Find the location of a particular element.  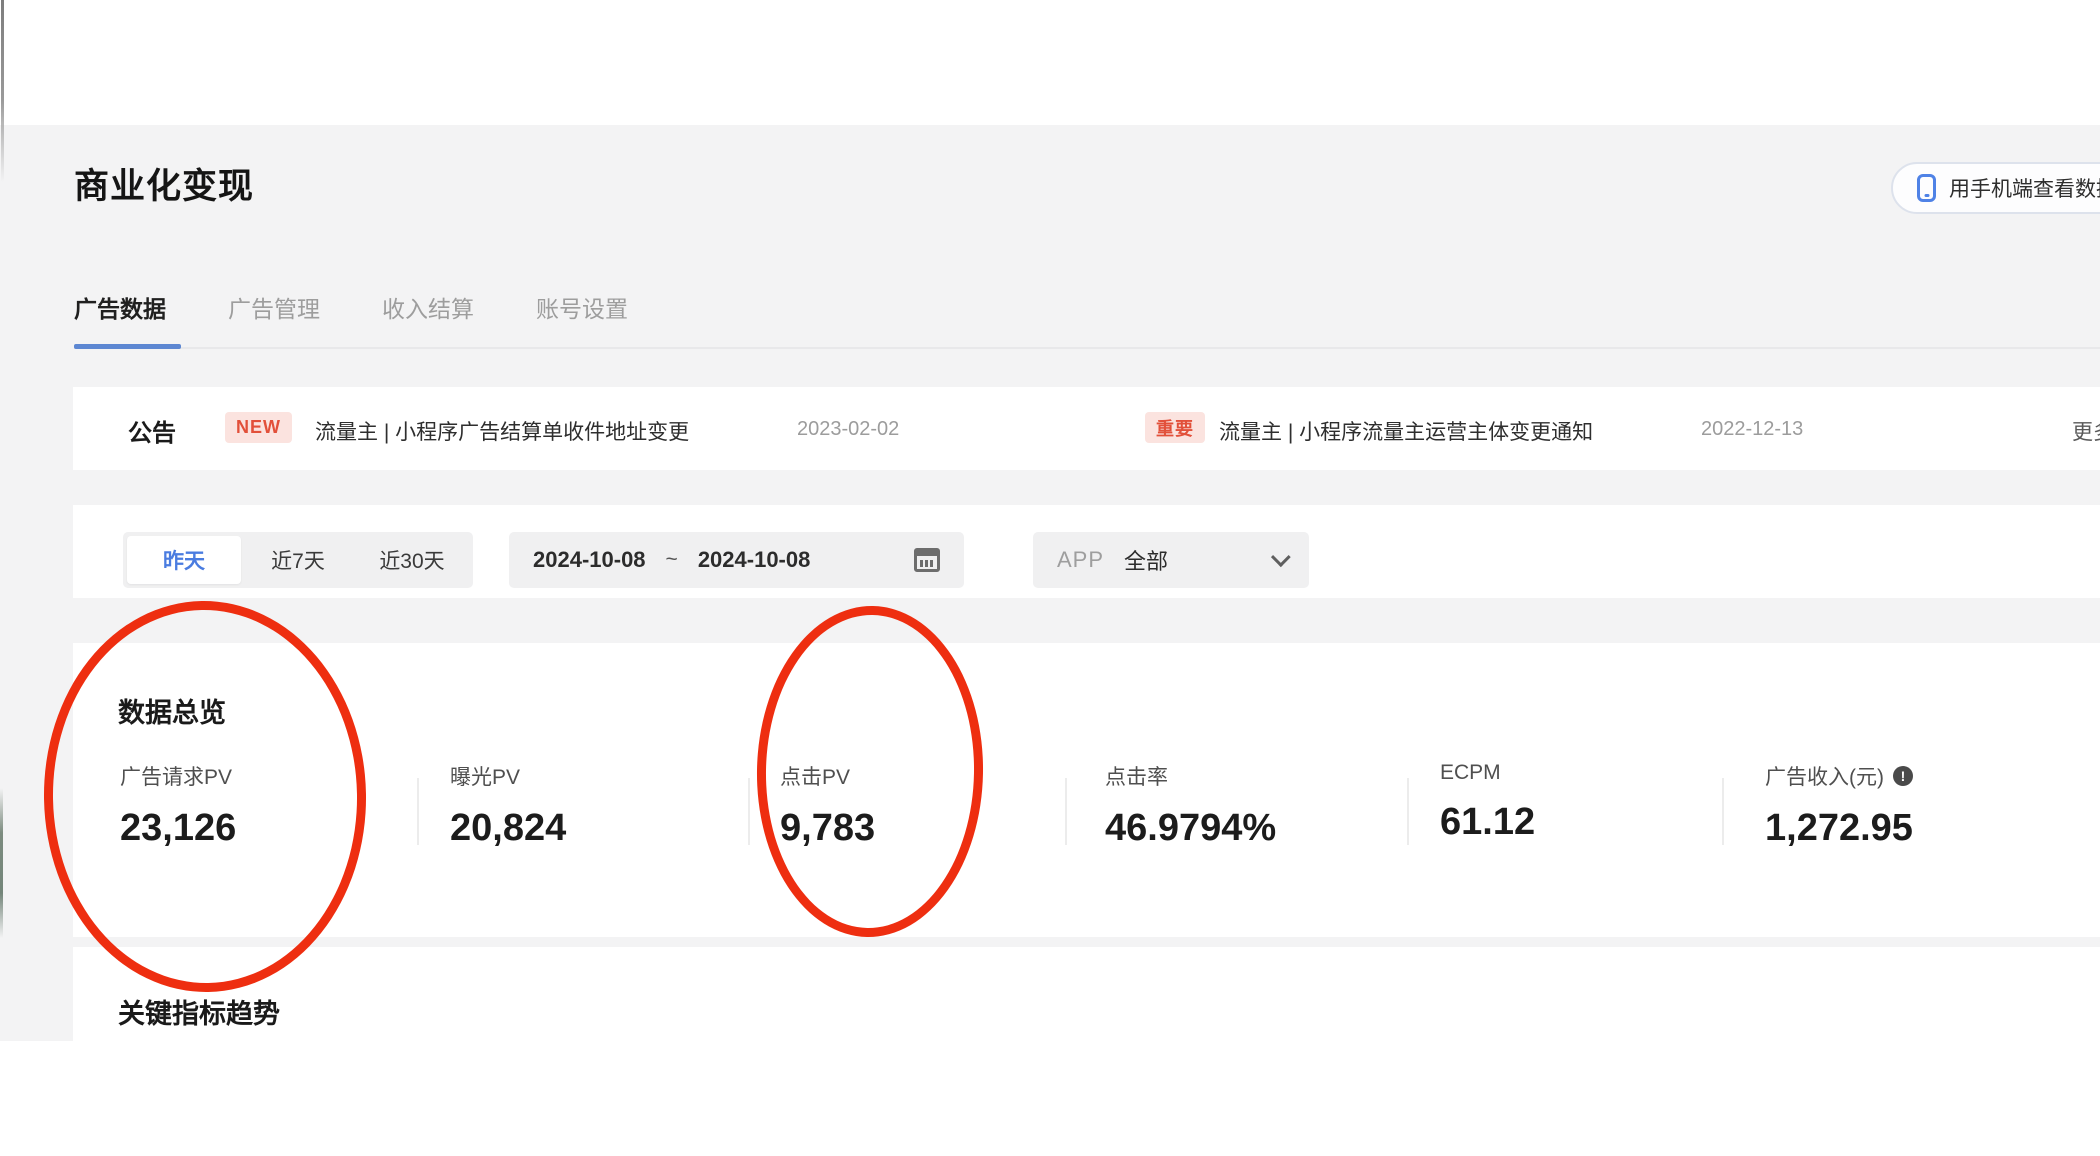

range-last-7-days-button: 近7天 is located at coordinates (298, 560).